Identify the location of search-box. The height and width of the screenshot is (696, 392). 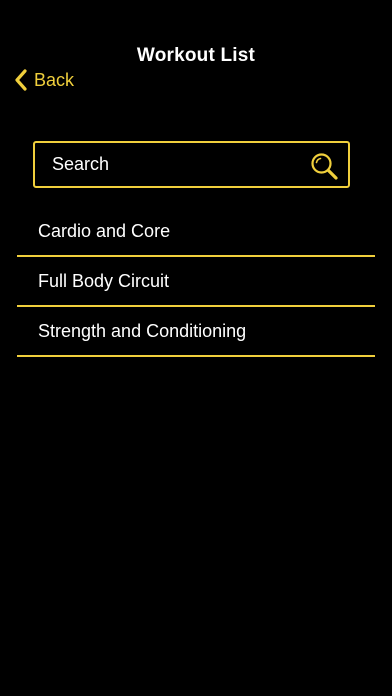
(191, 164).